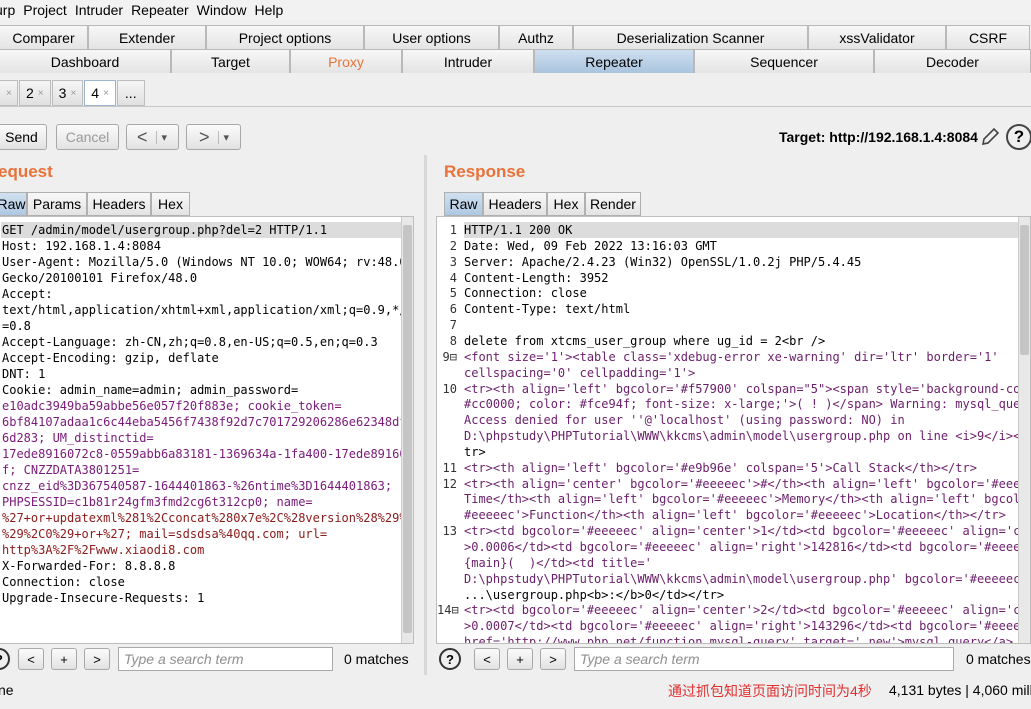 Image resolution: width=1031 pixels, height=709 pixels. I want to click on tab-decoder: Decoder, so click(952, 61).